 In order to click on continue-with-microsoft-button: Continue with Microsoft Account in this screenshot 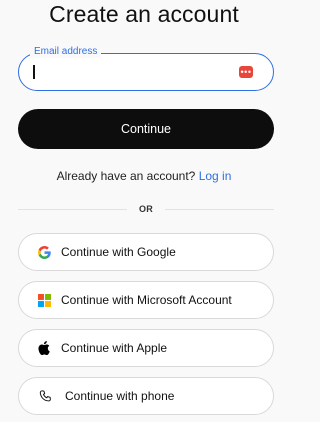, I will do `click(146, 300)`.